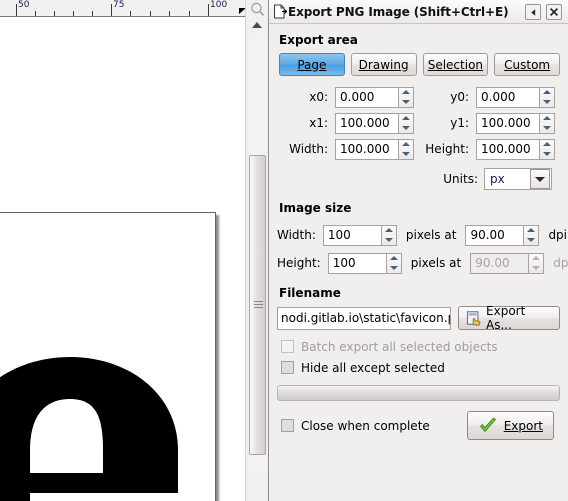 This screenshot has height=501, width=568. What do you see at coordinates (459, 97) in the screenshot?
I see `y0-label: y0:` at bounding box center [459, 97].